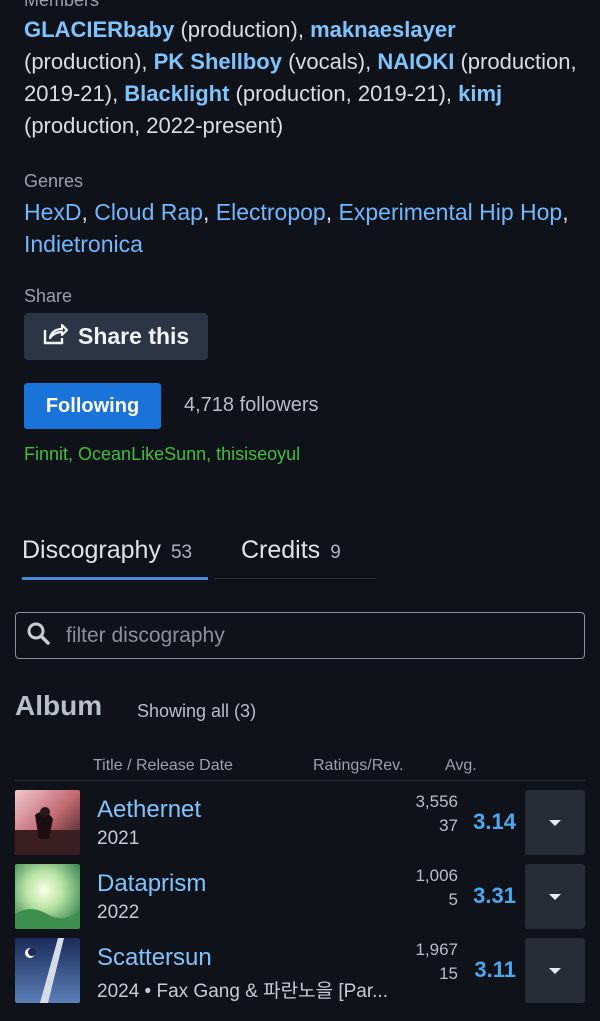 The image size is (600, 1021). Describe the element at coordinates (448, 973) in the screenshot. I see `album-reviews: 15` at that location.